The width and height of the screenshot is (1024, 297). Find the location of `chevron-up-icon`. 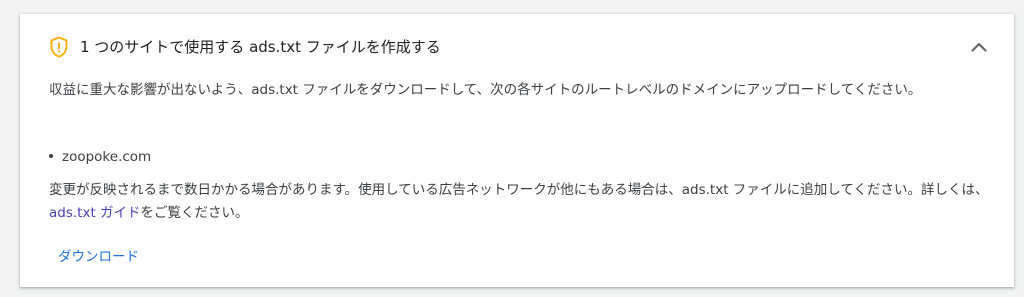

chevron-up-icon is located at coordinates (979, 47).